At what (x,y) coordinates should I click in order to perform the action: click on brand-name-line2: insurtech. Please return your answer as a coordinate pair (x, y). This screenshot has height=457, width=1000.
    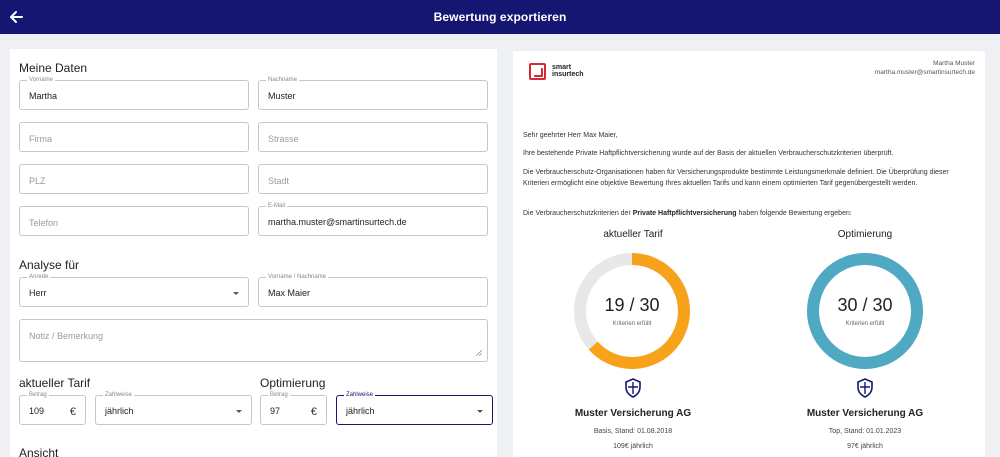
    Looking at the image, I should click on (568, 74).